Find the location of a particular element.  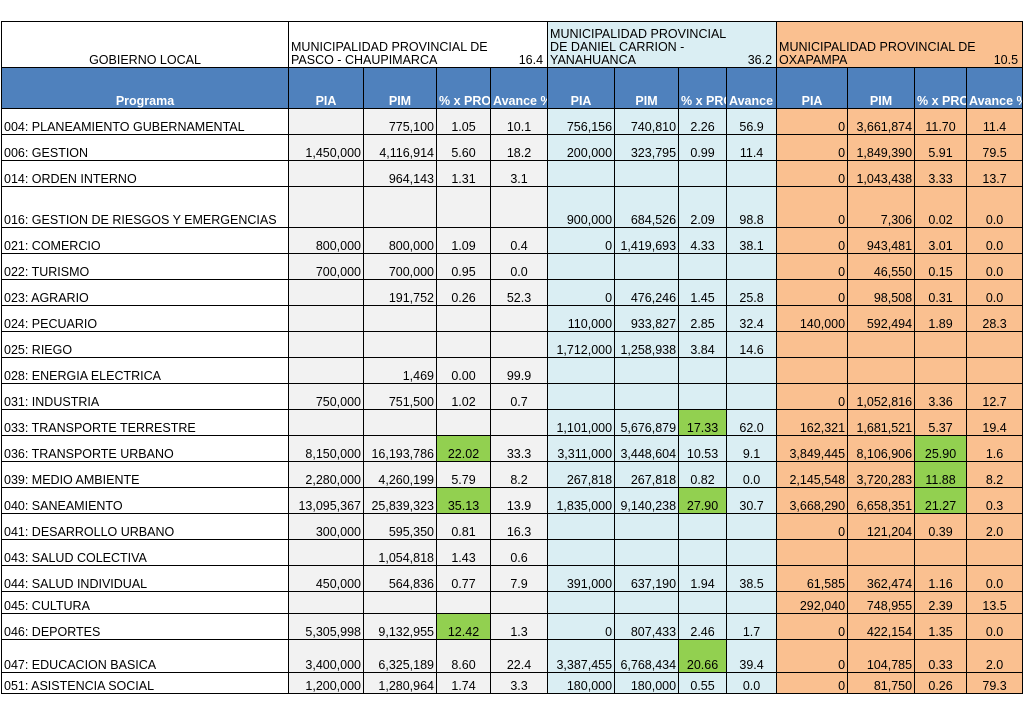

pia-cell: 750,000 is located at coordinates (326, 396).